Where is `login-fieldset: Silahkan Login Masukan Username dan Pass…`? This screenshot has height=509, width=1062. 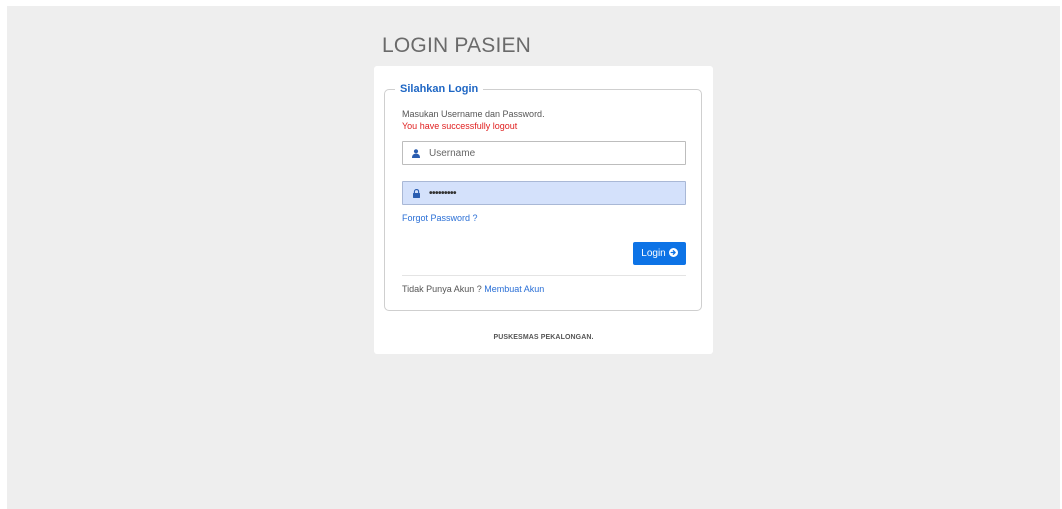
login-fieldset: Silahkan Login Masukan Username dan Pass… is located at coordinates (543, 196).